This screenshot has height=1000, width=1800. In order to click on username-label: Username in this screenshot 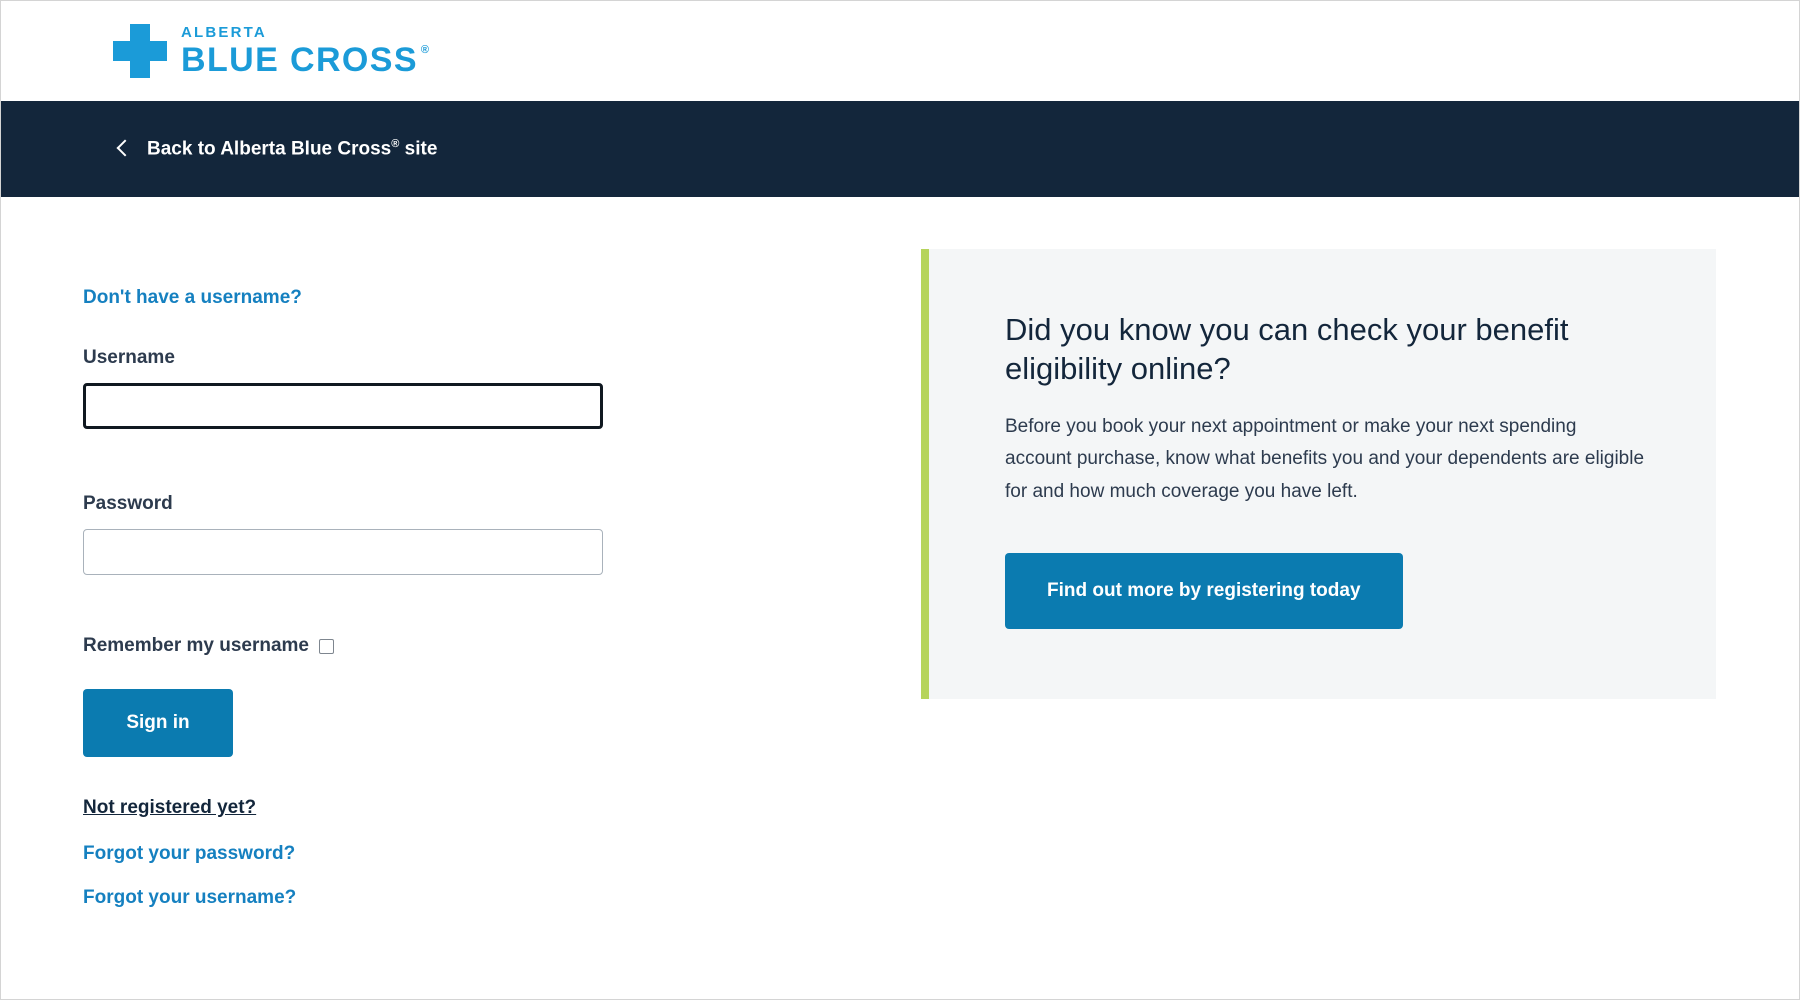, I will do `click(129, 357)`.